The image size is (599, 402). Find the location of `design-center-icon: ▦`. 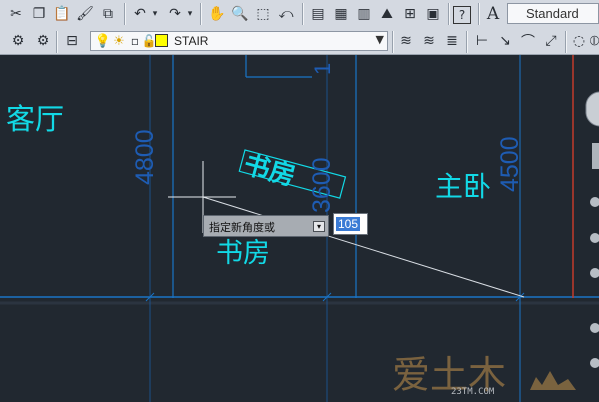

design-center-icon: ▦ is located at coordinates (341, 14).